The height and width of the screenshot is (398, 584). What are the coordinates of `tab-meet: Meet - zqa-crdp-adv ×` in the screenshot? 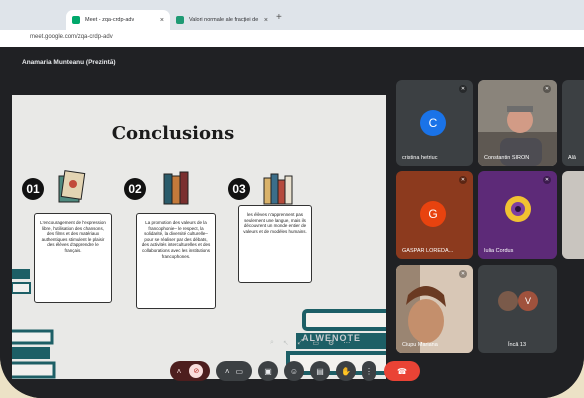 It's located at (118, 20).